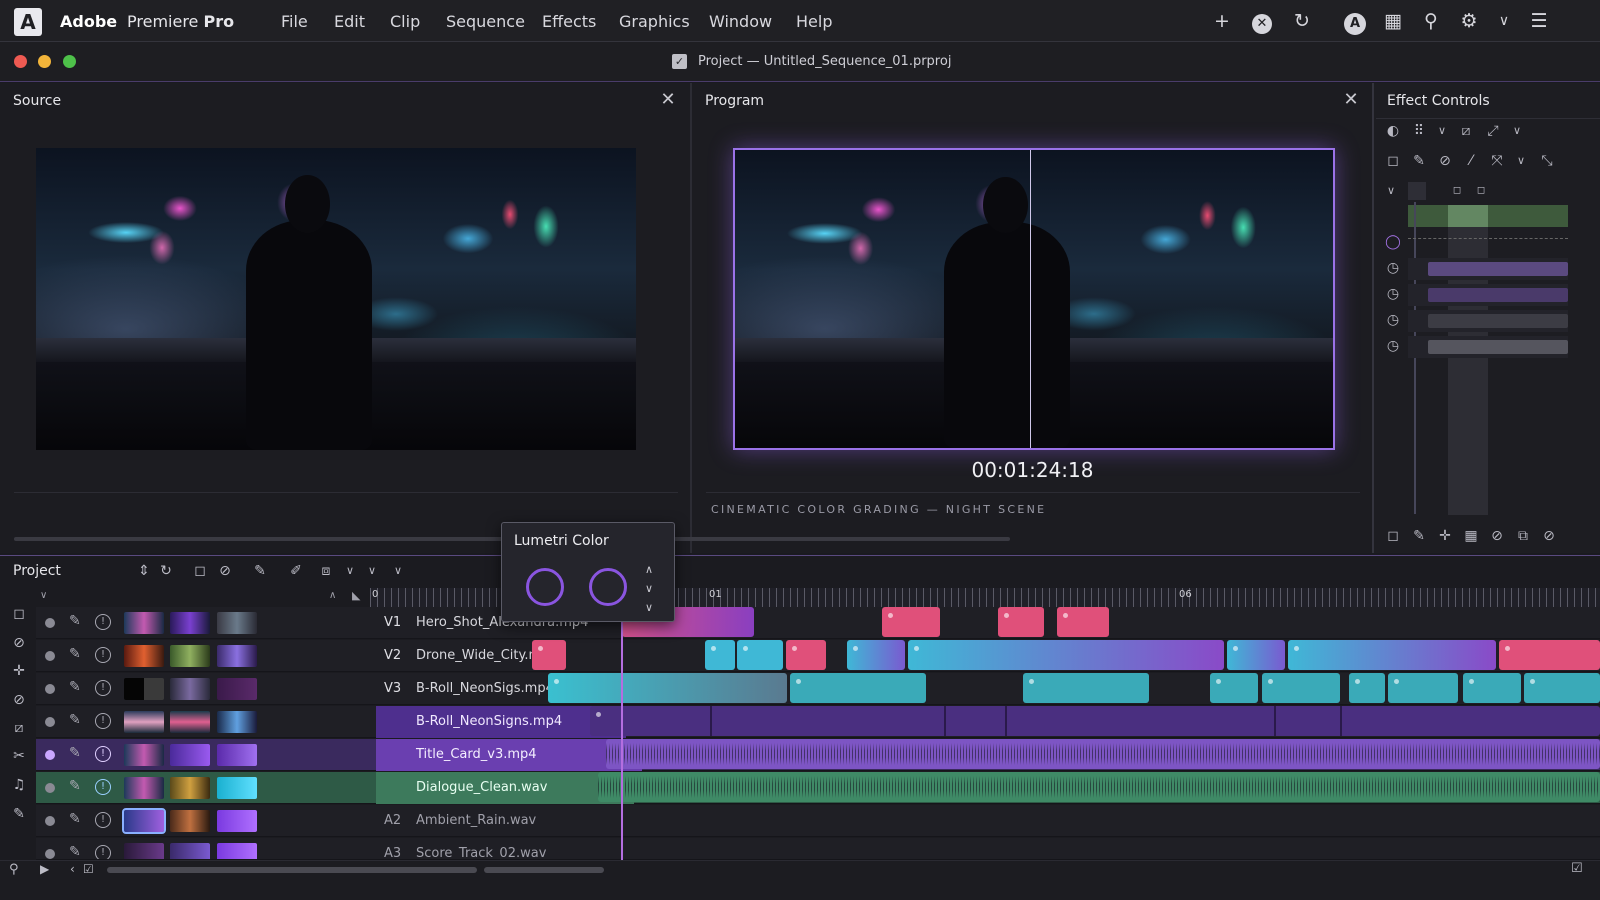  What do you see at coordinates (166, 571) in the screenshot?
I see `refresh-icon: ↻` at bounding box center [166, 571].